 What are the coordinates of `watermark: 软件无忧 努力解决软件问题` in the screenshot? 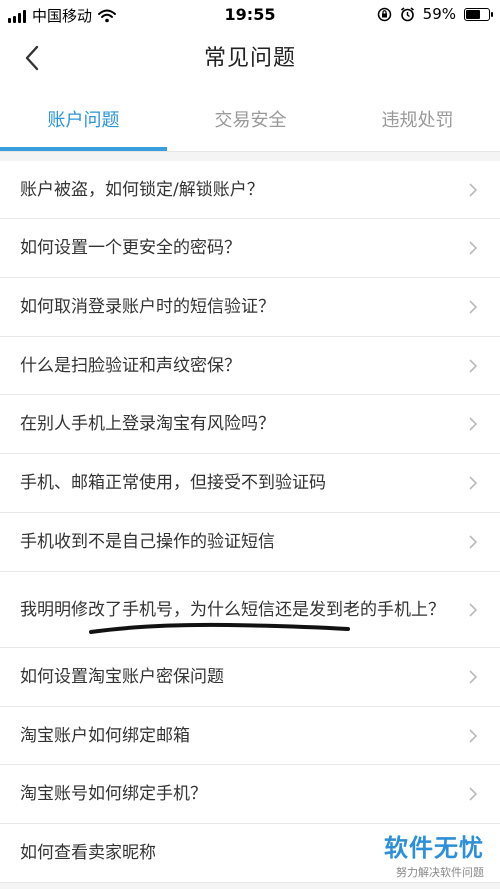 It's located at (434, 854).